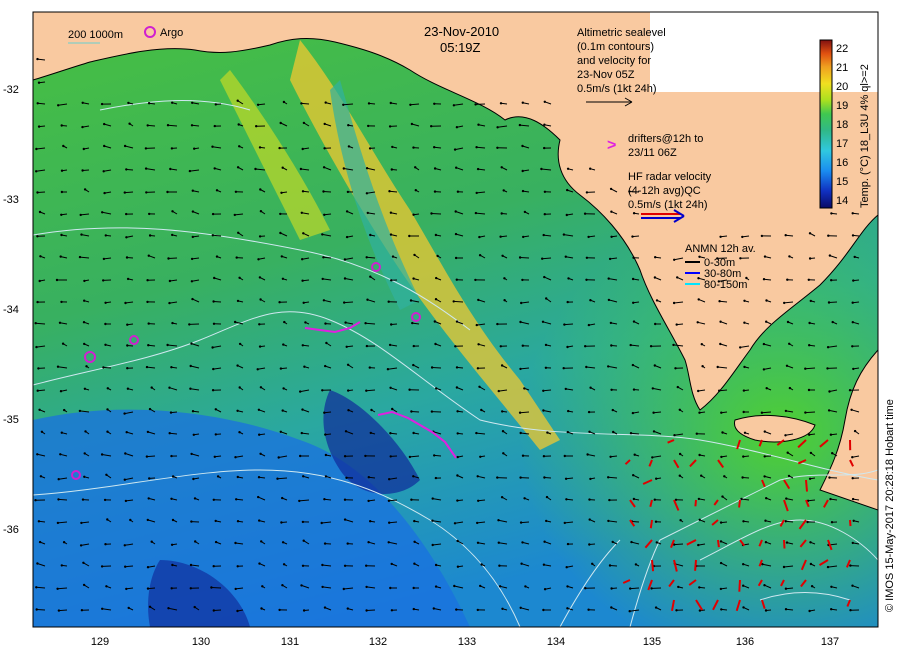 The image size is (900, 660). I want to click on y-tick-label: -34, so click(11, 310).